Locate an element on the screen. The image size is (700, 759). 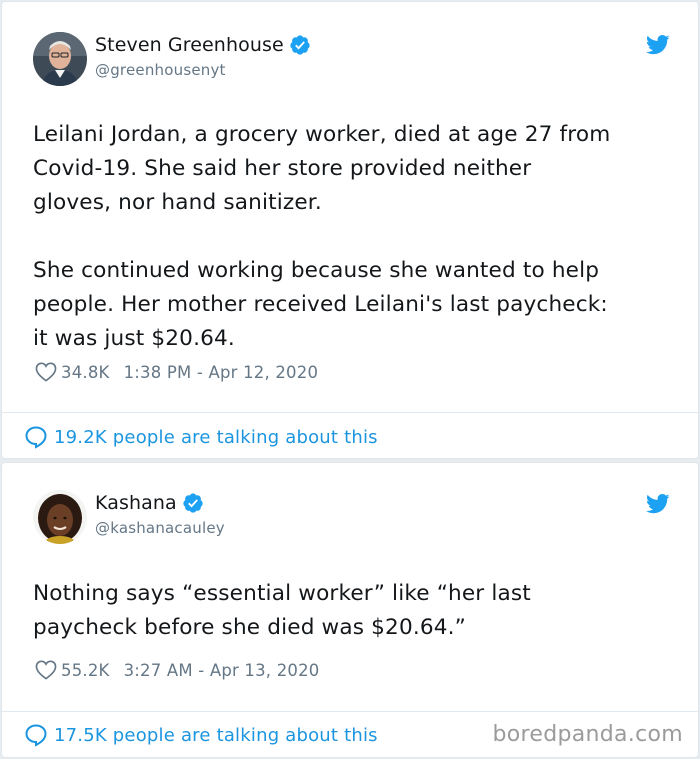
author-name: Steven Greenhouse is located at coordinates (189, 45).